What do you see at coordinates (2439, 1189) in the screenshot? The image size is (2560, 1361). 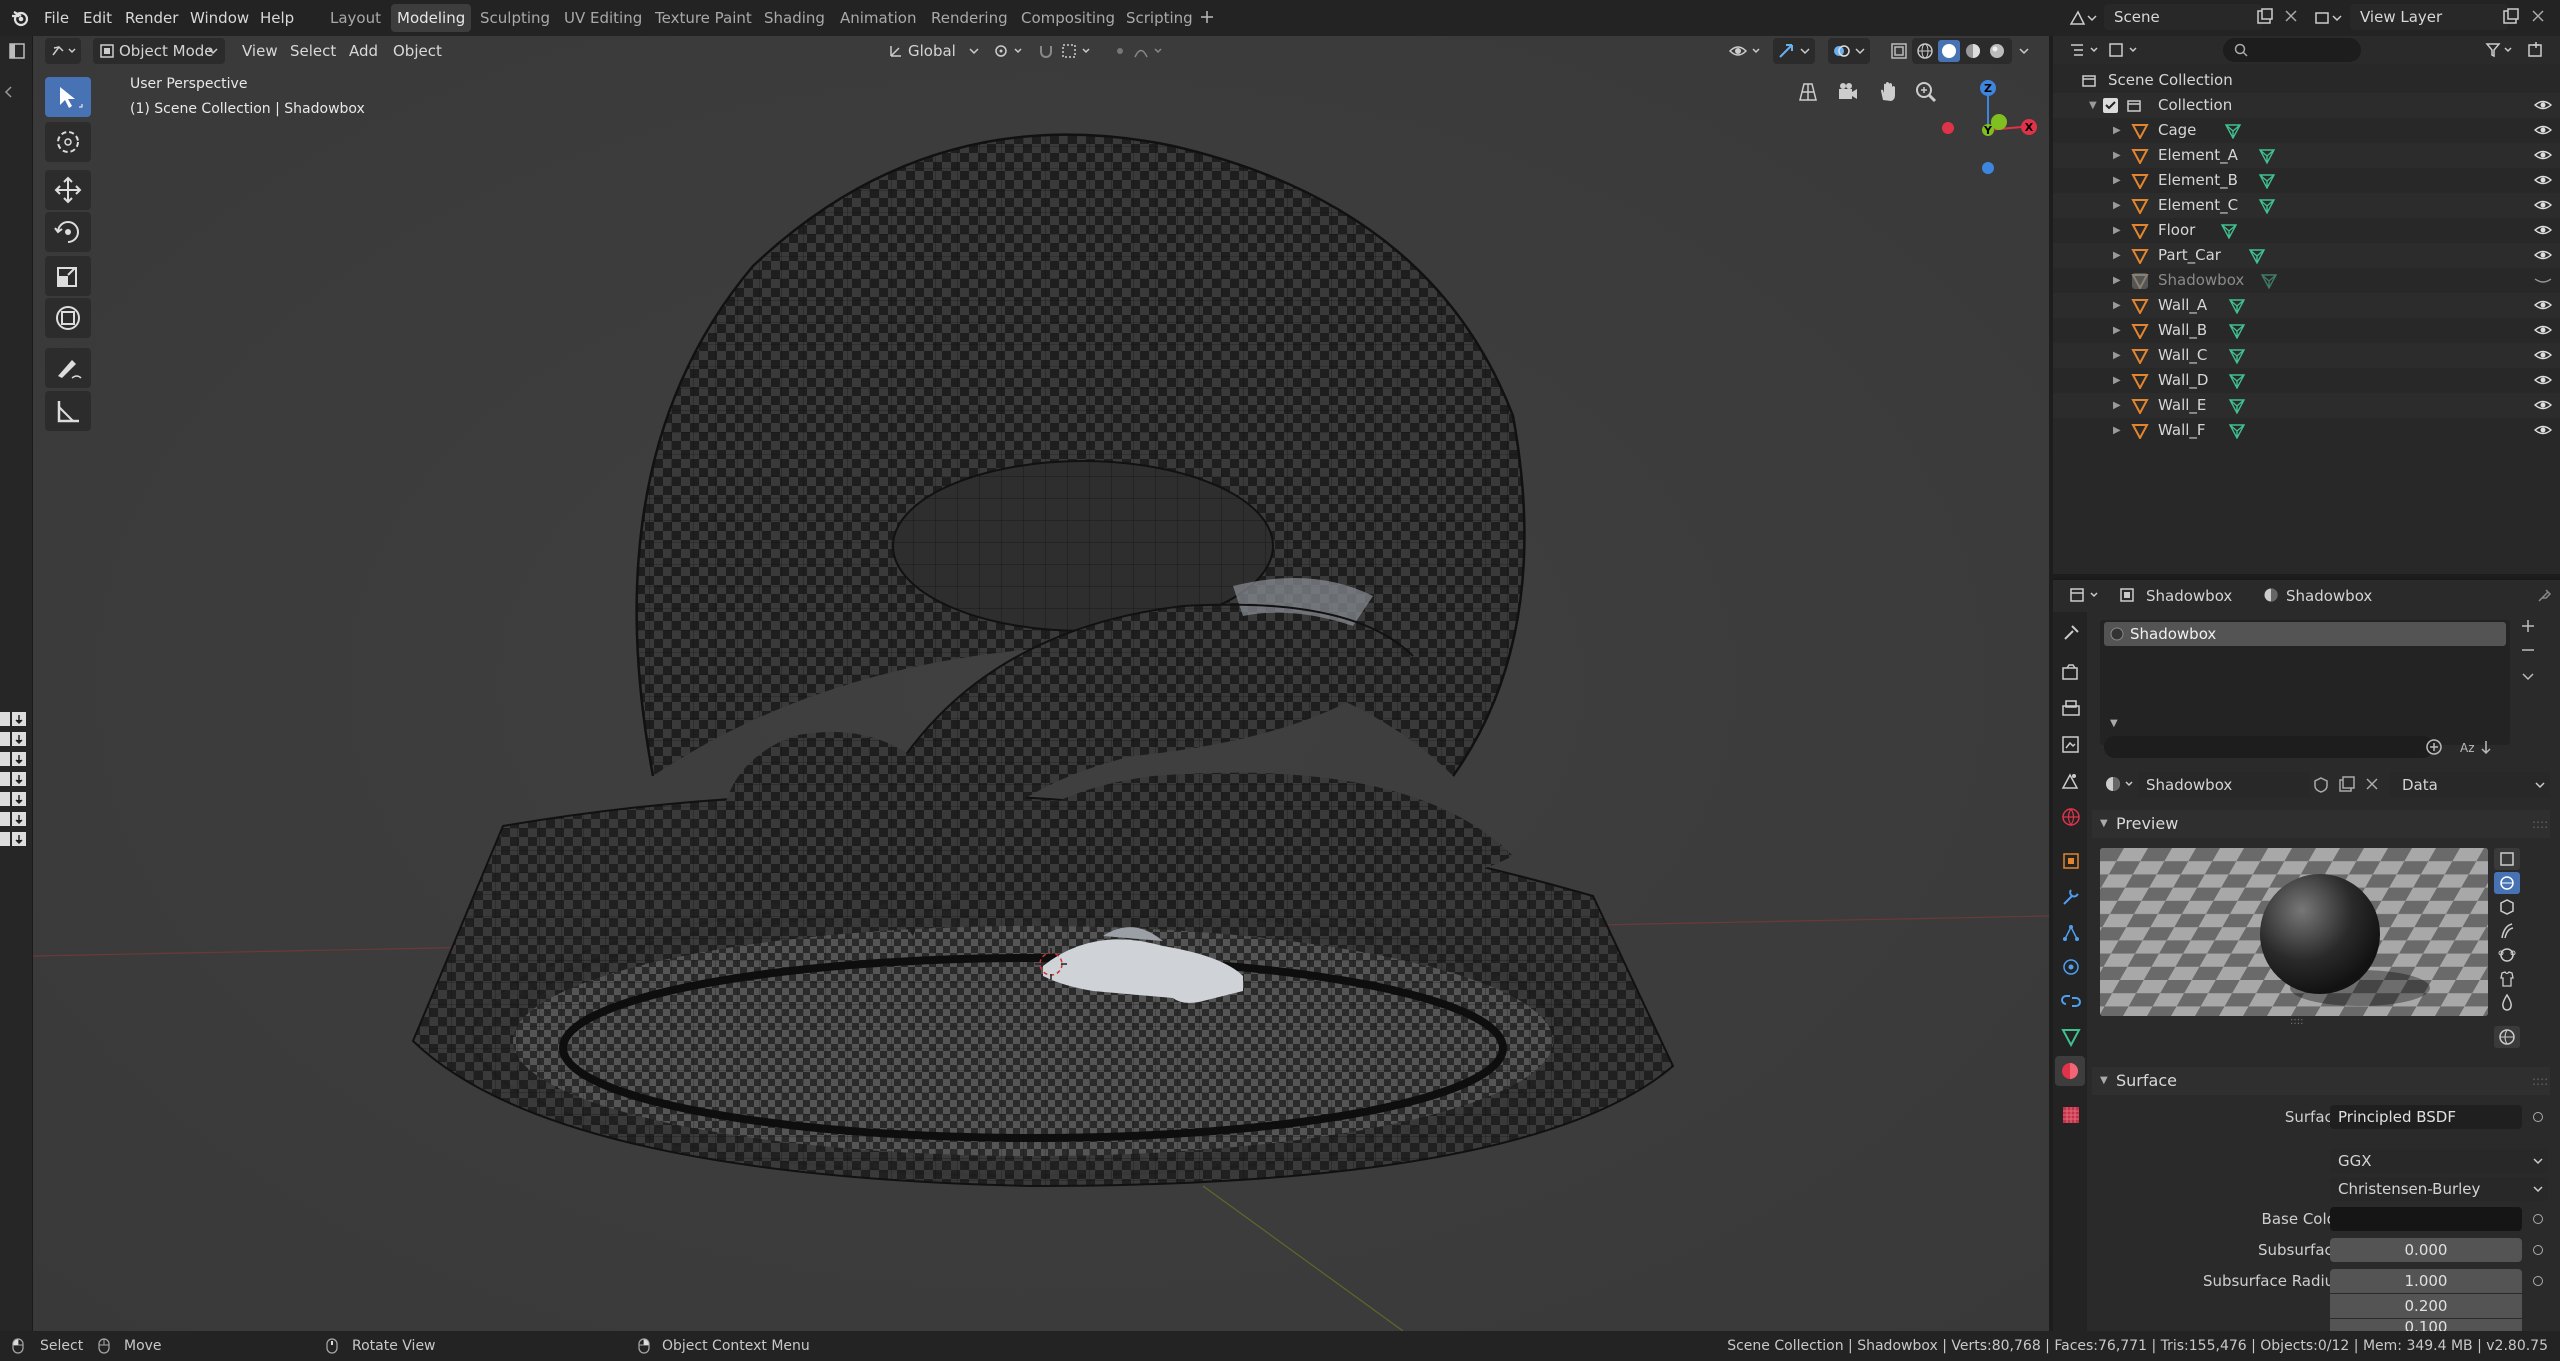 I see `subsurface-method-dropdown: Christensen-Burley` at bounding box center [2439, 1189].